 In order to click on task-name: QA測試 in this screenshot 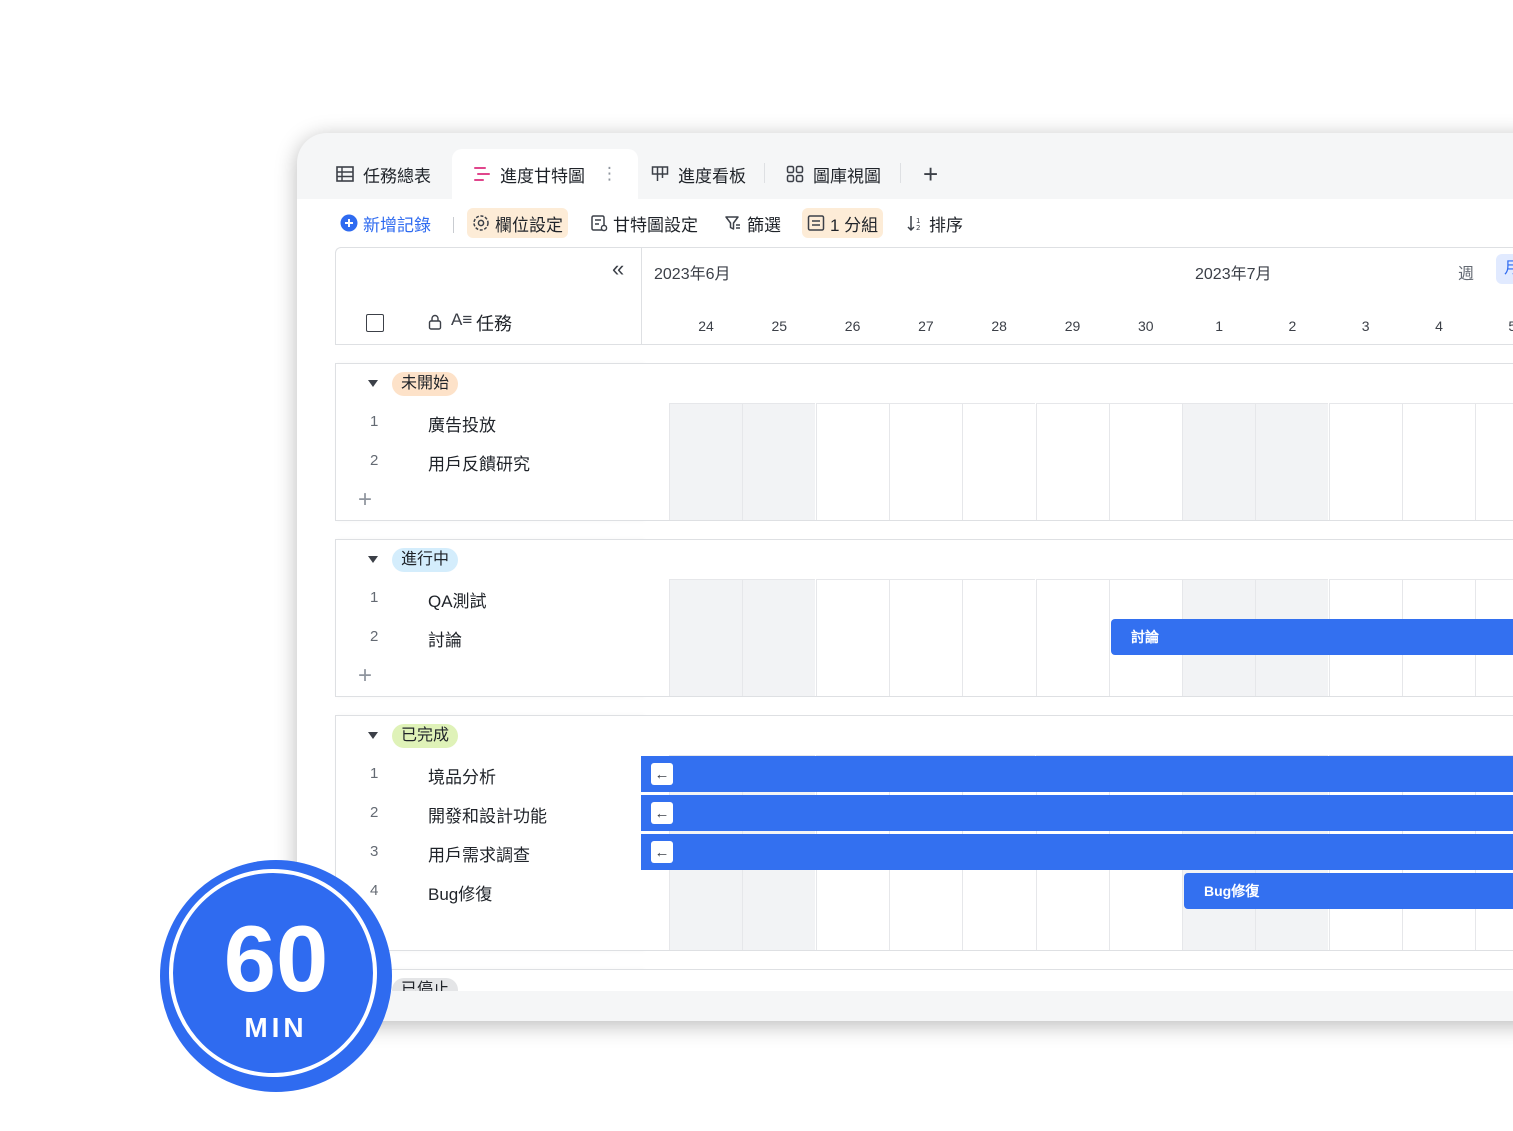, I will do `click(457, 599)`.